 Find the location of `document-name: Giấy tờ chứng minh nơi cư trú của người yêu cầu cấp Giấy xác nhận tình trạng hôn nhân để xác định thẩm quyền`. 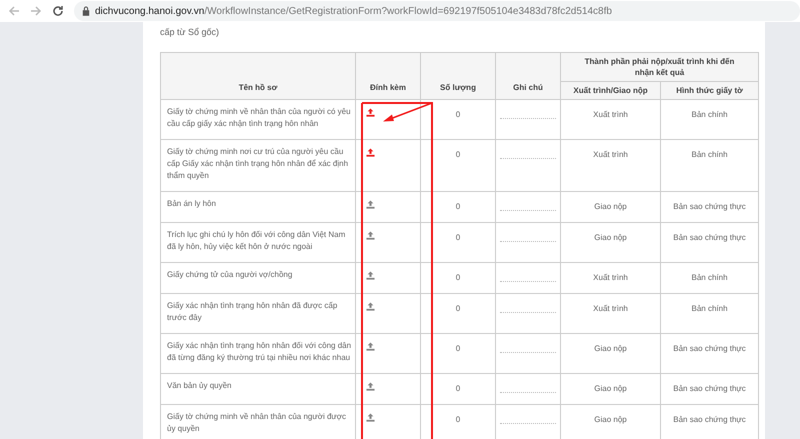

document-name: Giấy tờ chứng minh nơi cư trú của người yêu cầu cấp Giấy xác nhận tình trạng hôn nhân để xác định thẩm quyền is located at coordinates (258, 166).